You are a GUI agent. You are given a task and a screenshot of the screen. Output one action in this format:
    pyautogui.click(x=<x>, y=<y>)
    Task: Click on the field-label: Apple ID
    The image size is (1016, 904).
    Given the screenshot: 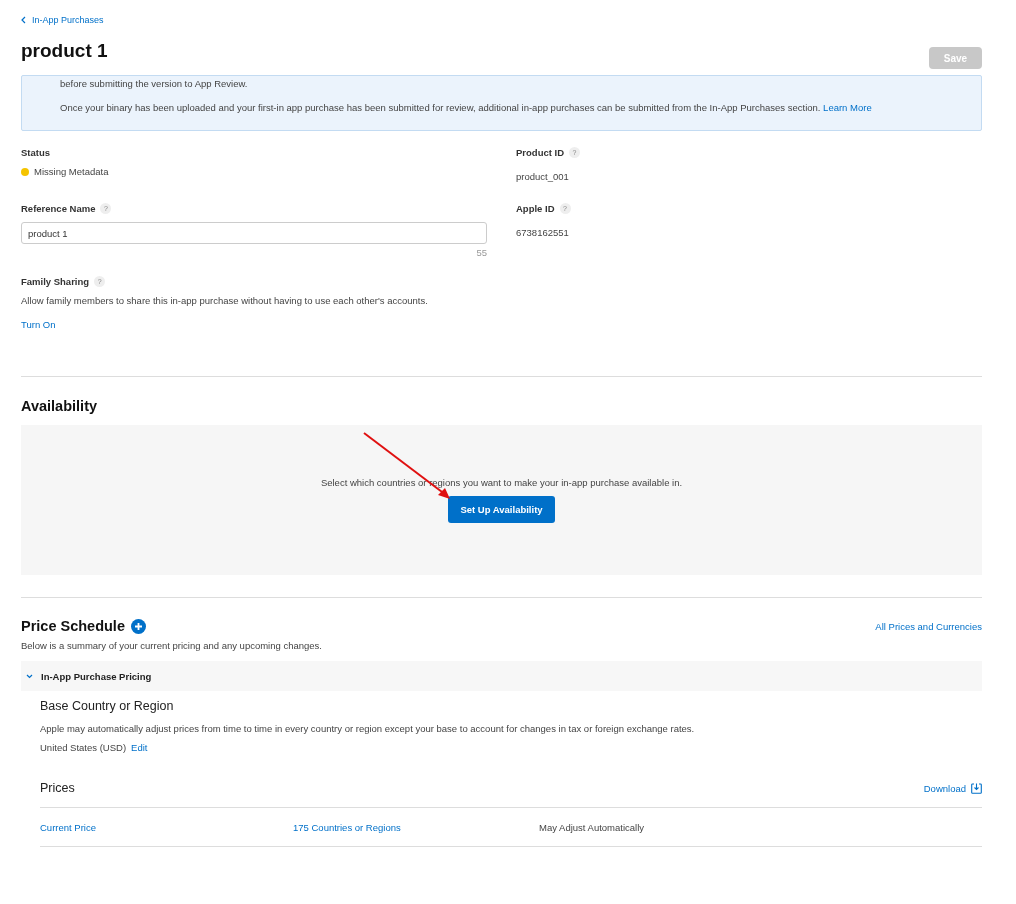 What is the action you would take?
    pyautogui.click(x=535, y=208)
    